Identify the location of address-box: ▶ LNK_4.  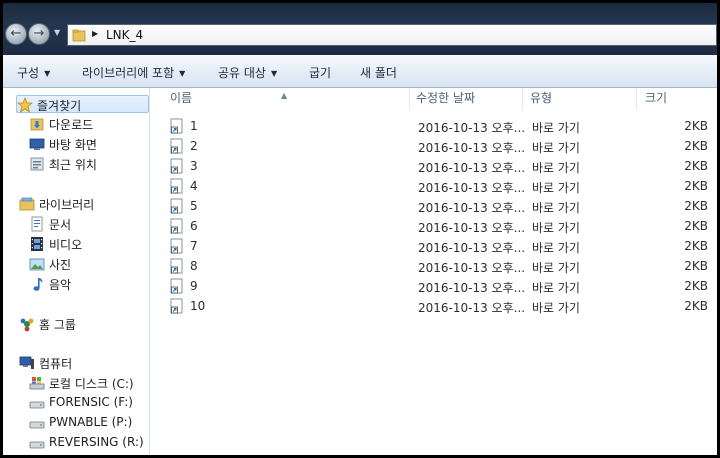
(392, 35).